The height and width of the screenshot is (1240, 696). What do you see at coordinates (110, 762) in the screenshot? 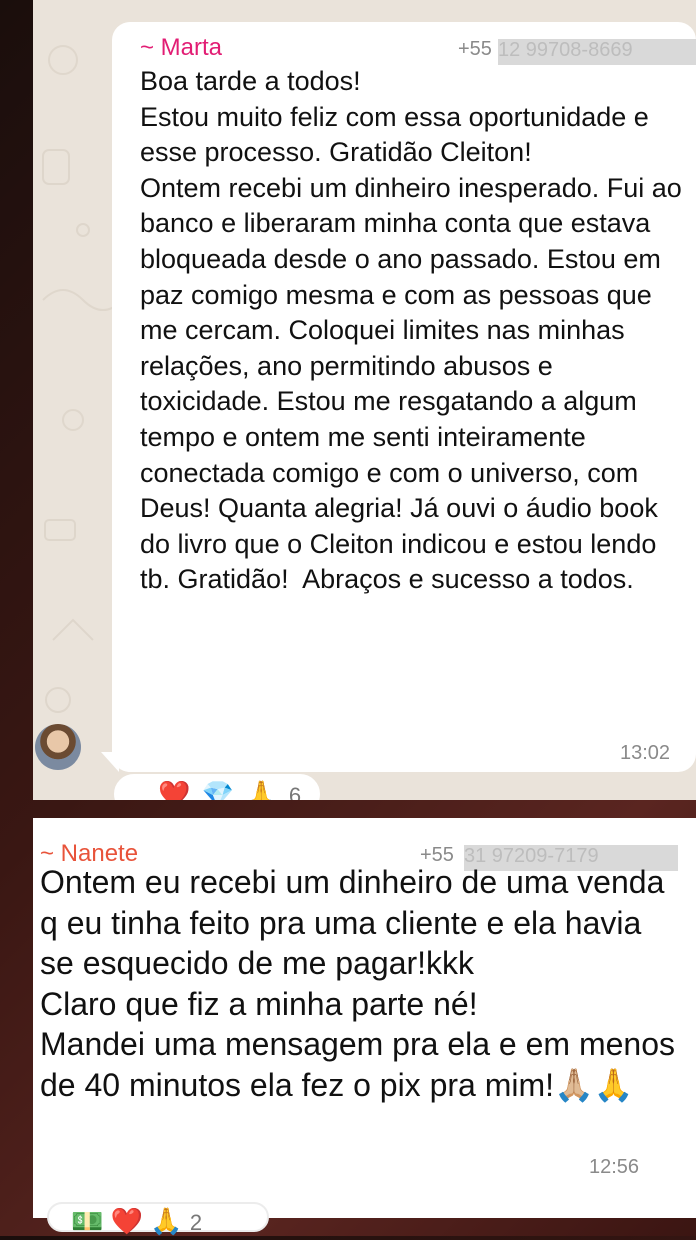
I see `bubble-tail` at bounding box center [110, 762].